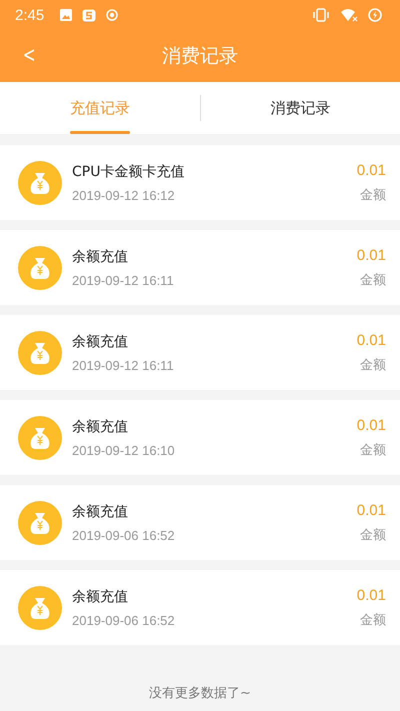 The height and width of the screenshot is (711, 400). I want to click on tab: 消费记录, so click(300, 108).